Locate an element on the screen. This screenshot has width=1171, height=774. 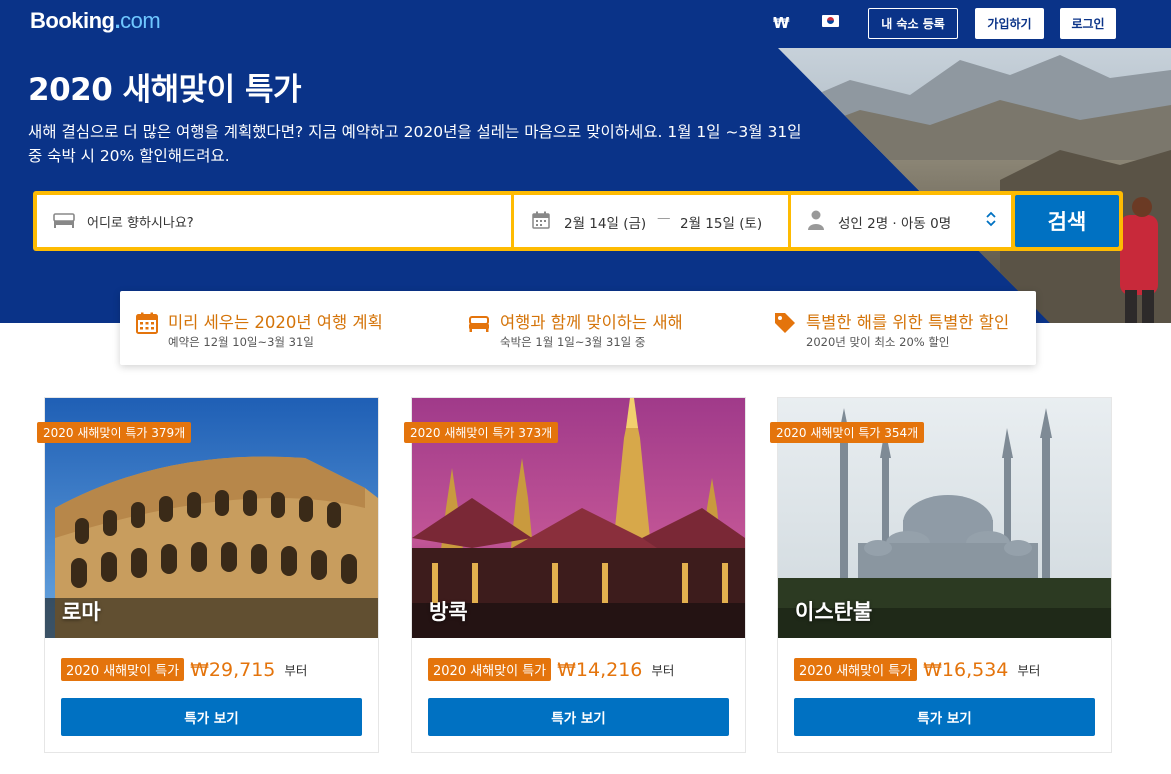
chevron-updown-icon is located at coordinates (991, 219).